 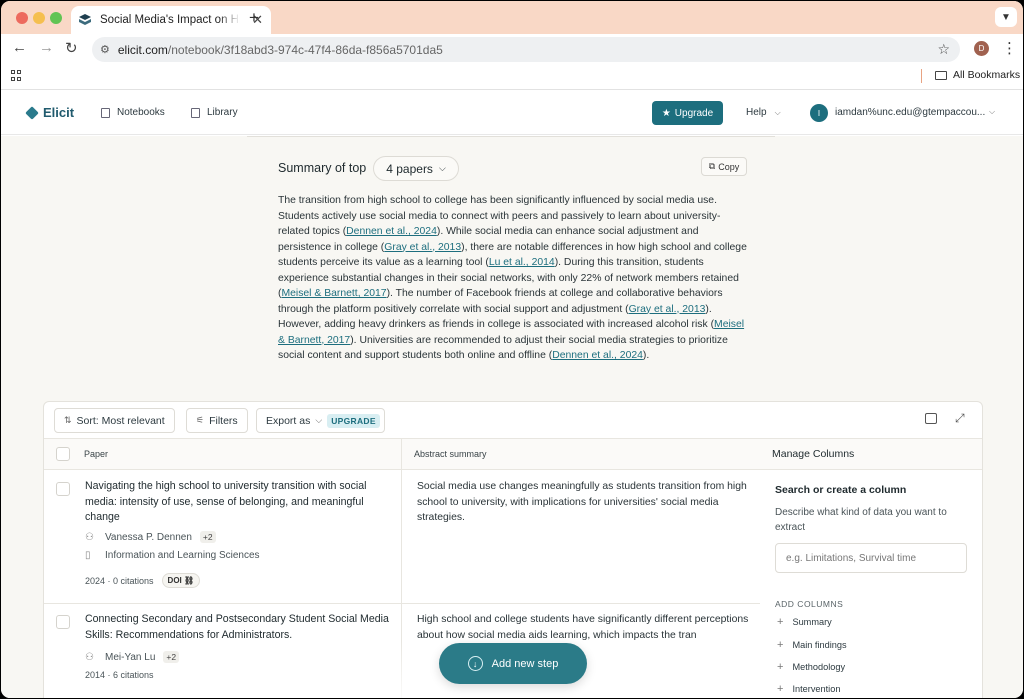 I want to click on upgrade-label: Upgrade, so click(x=694, y=113).